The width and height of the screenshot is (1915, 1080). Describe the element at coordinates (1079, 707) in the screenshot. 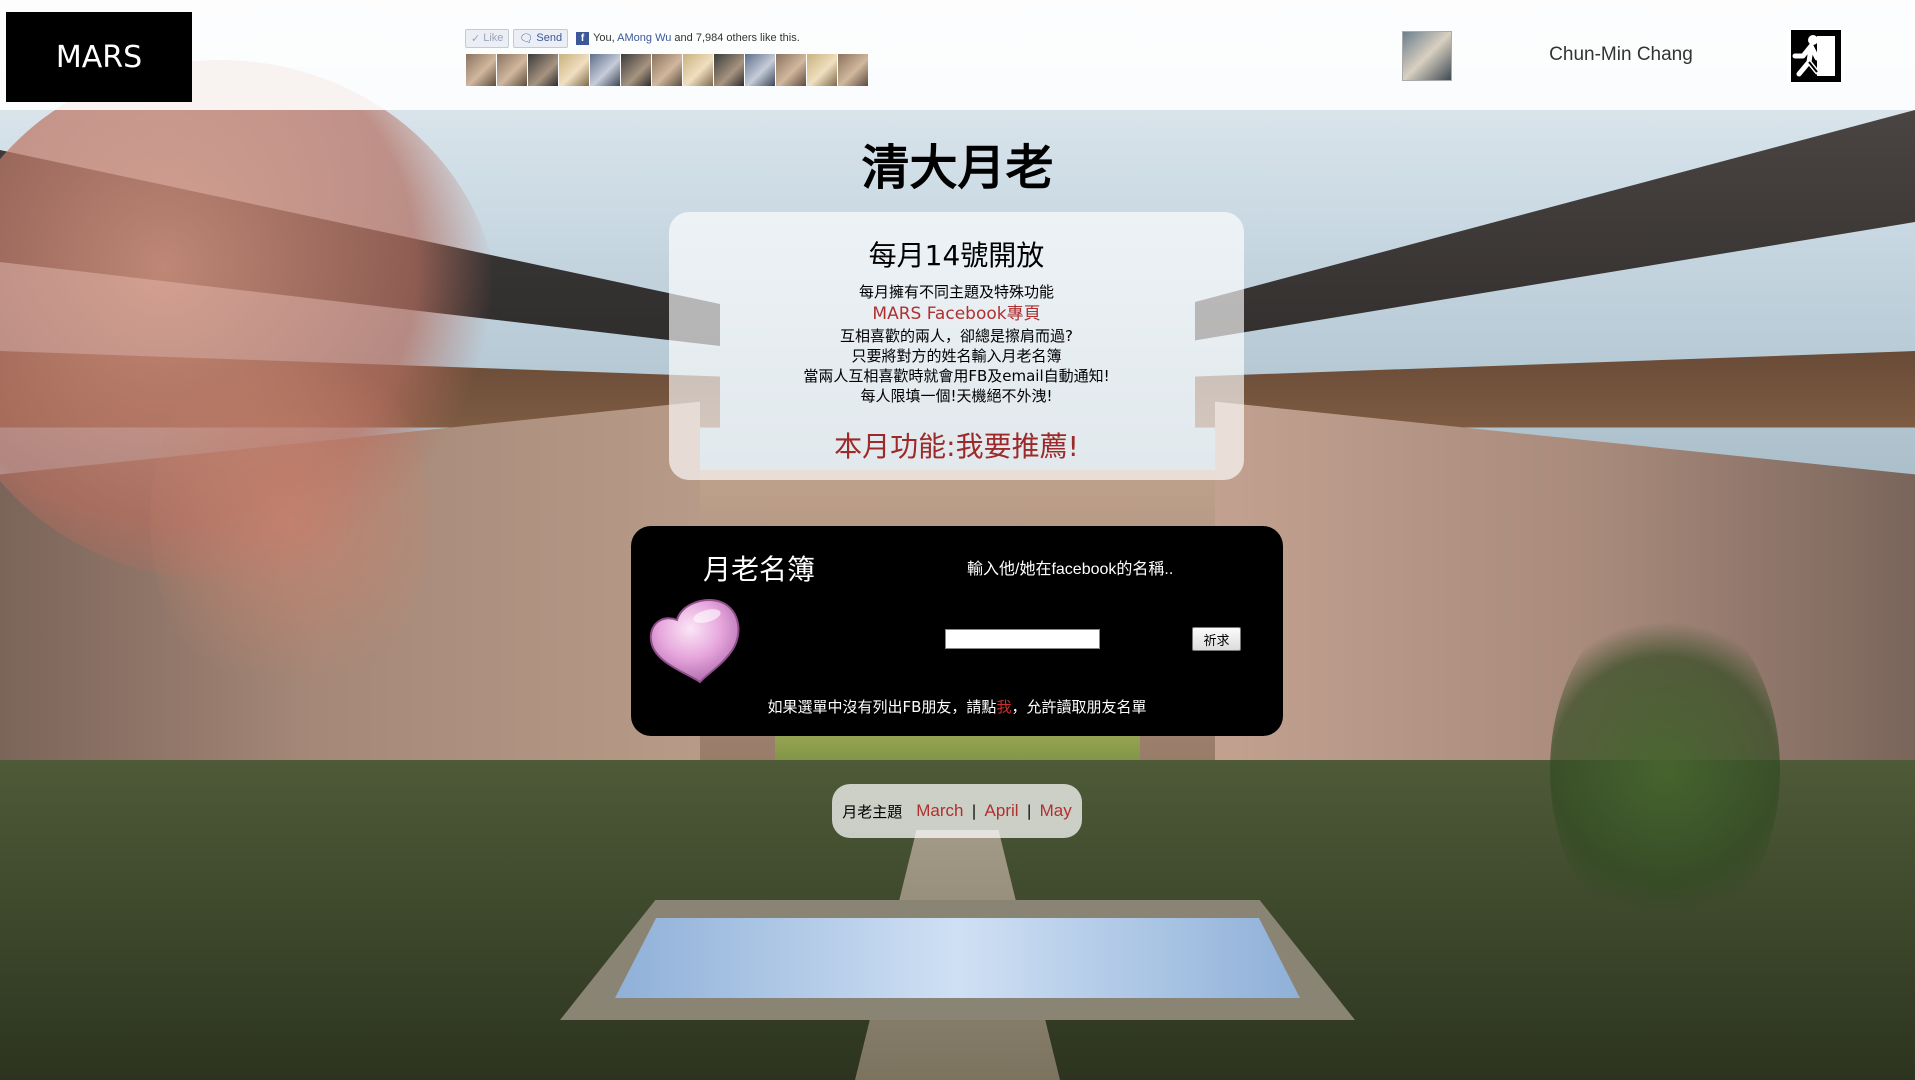

I see `permission-note-suffix: ，允許讀取朋友名單` at that location.